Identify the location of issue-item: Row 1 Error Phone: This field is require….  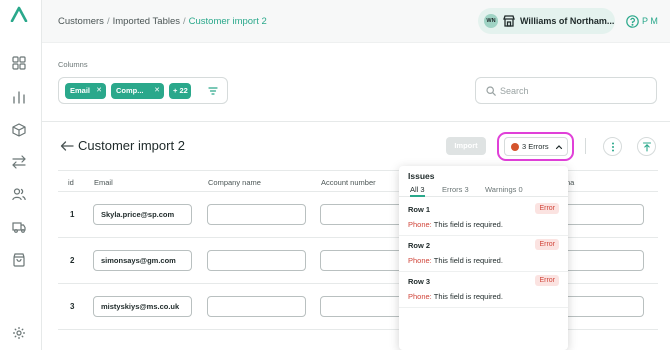
(483, 218).